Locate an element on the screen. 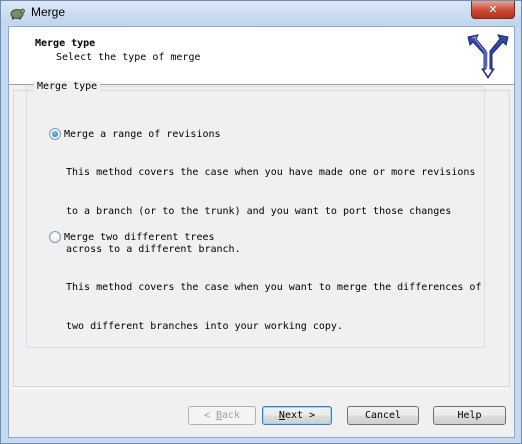 This screenshot has height=444, width=522. tortoise-app-icon is located at coordinates (17, 14).